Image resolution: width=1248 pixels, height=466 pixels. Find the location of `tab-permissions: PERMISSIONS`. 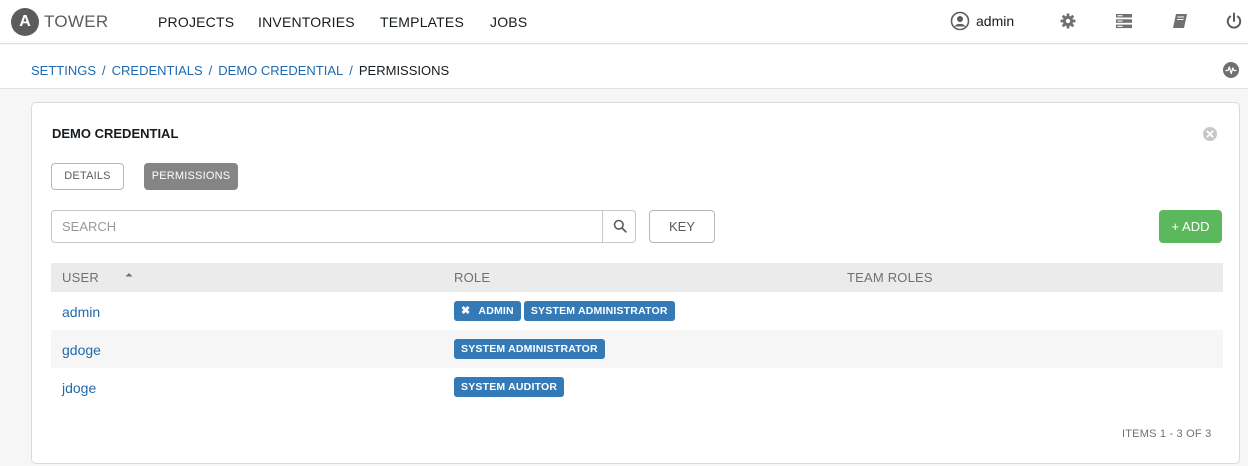

tab-permissions: PERMISSIONS is located at coordinates (191, 176).